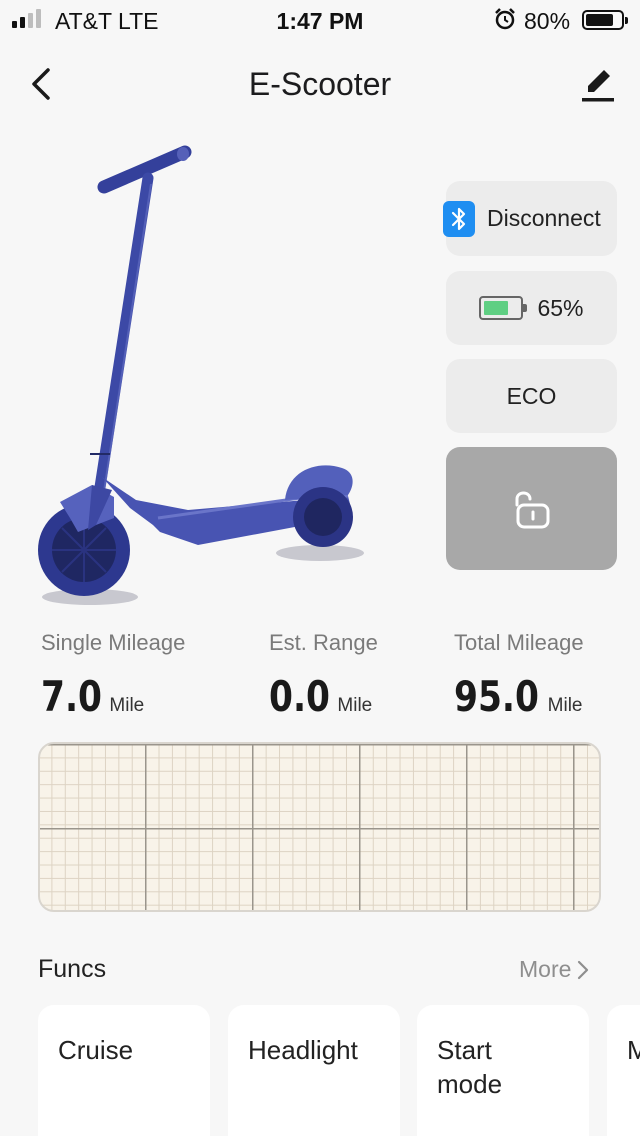 This screenshot has width=640, height=1136. I want to click on stat-total-mileage: Total Mileage 95.0 Mile, so click(519, 675).